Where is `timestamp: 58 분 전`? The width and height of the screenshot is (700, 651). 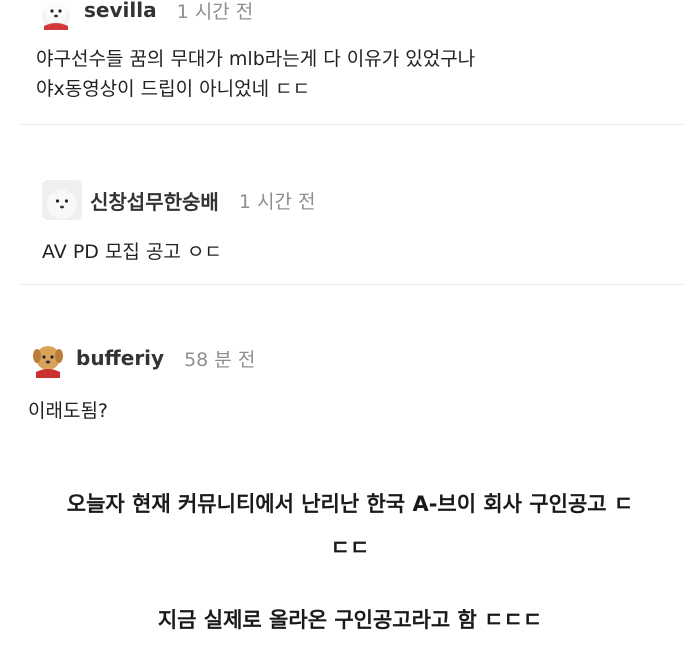 timestamp: 58 분 전 is located at coordinates (220, 359).